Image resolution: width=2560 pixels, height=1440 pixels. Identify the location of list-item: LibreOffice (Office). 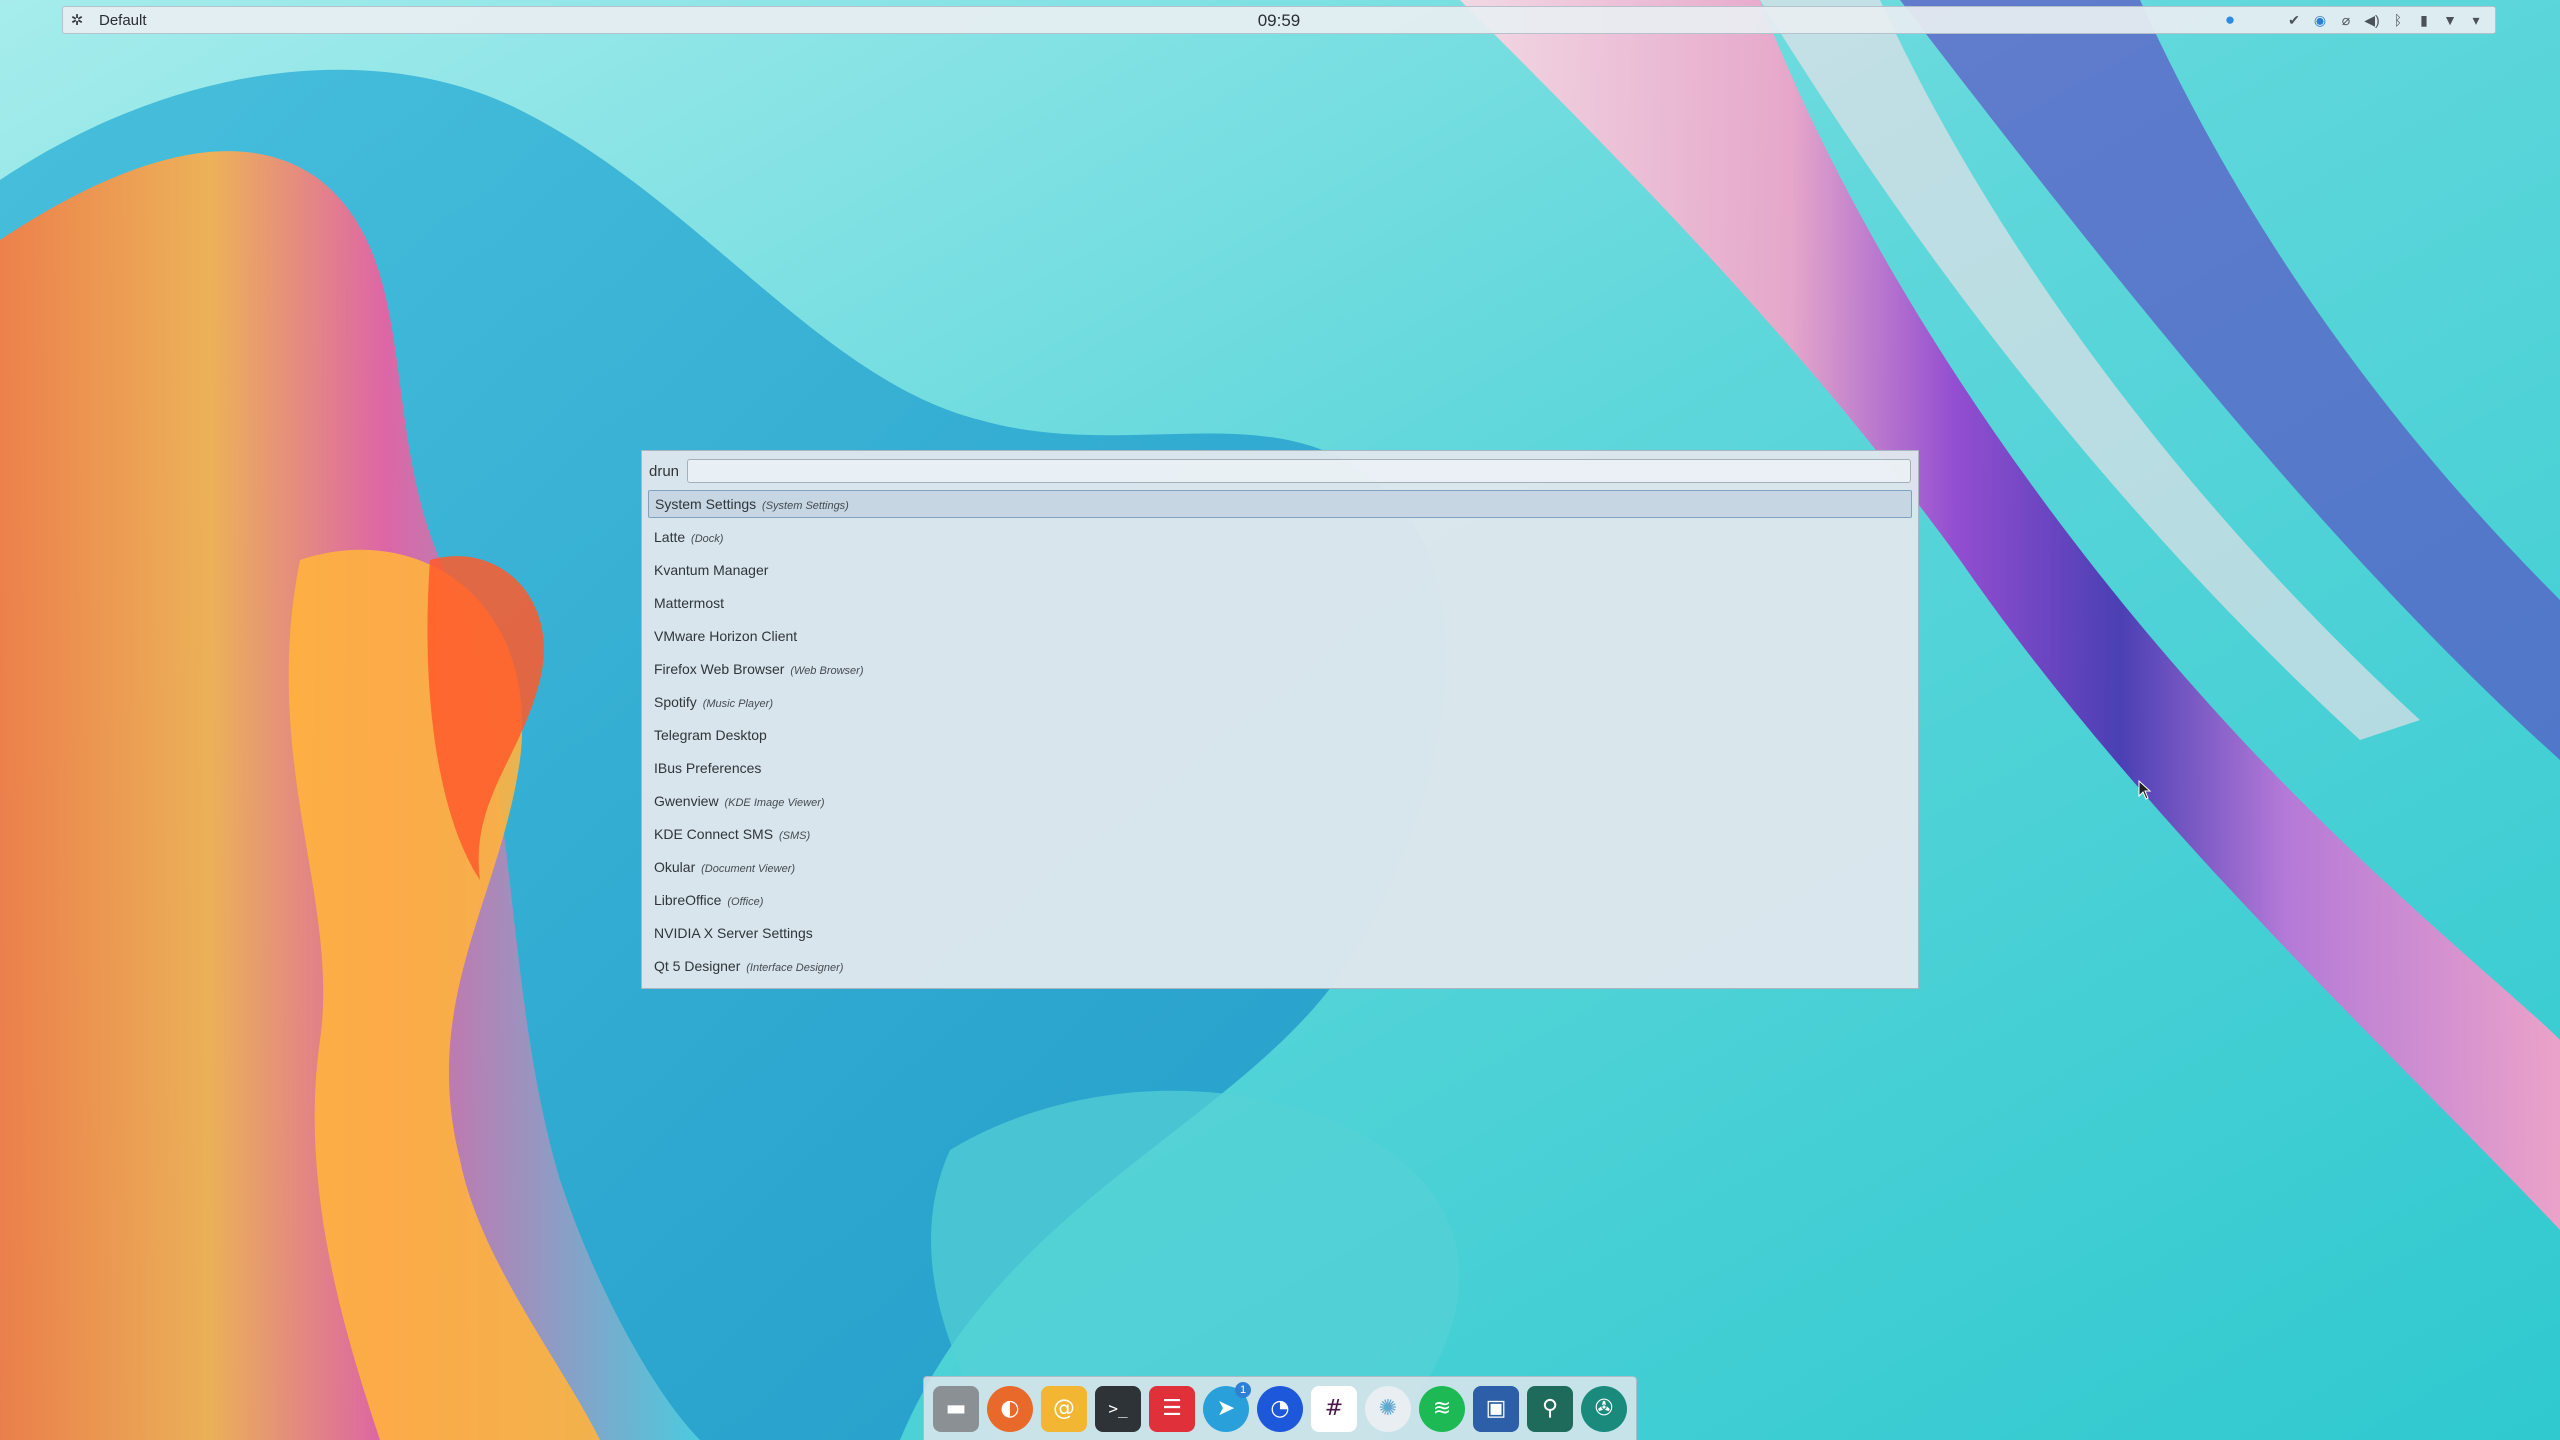
(1280, 900).